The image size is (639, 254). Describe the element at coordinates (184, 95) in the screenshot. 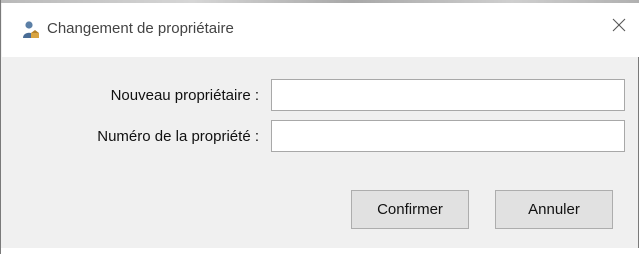

I see `owner-label: Nouveau propriétaire :` at that location.